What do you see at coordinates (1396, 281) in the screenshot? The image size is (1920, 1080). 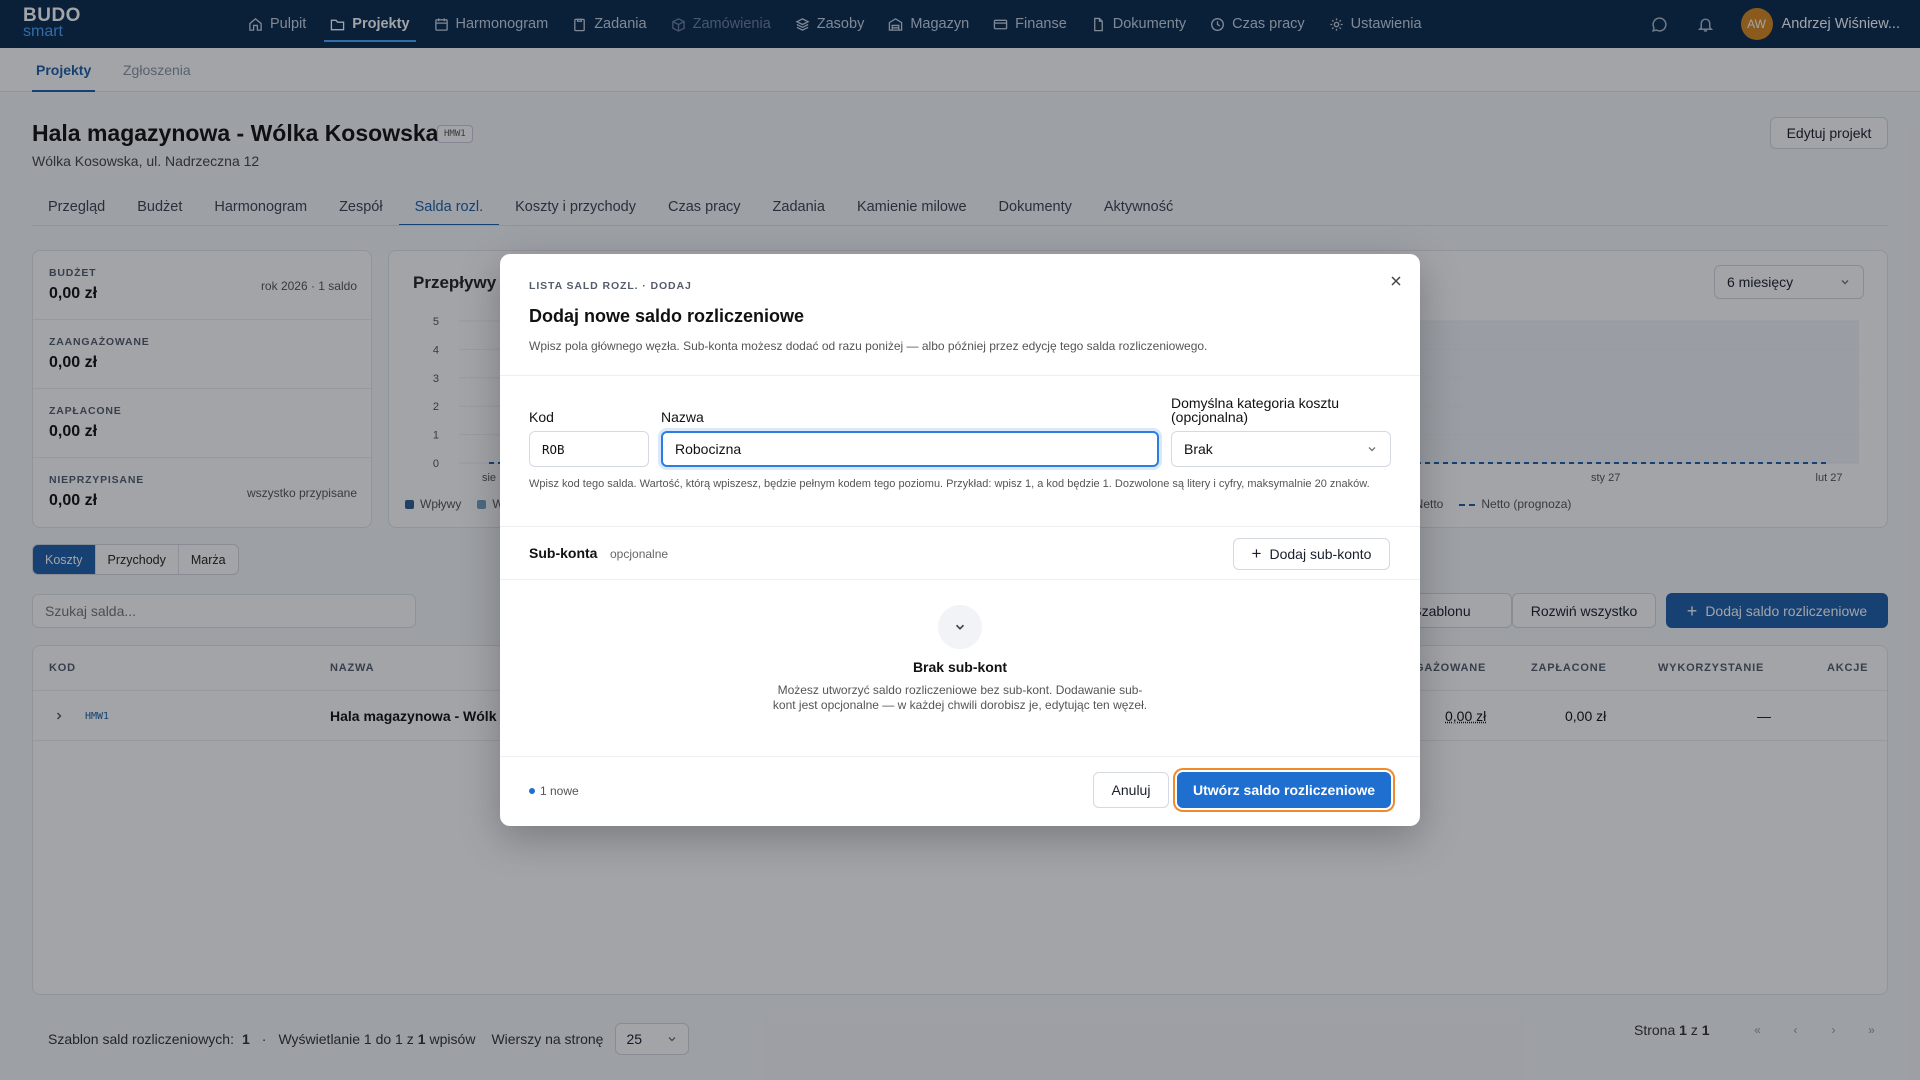 I see `close-icon` at bounding box center [1396, 281].